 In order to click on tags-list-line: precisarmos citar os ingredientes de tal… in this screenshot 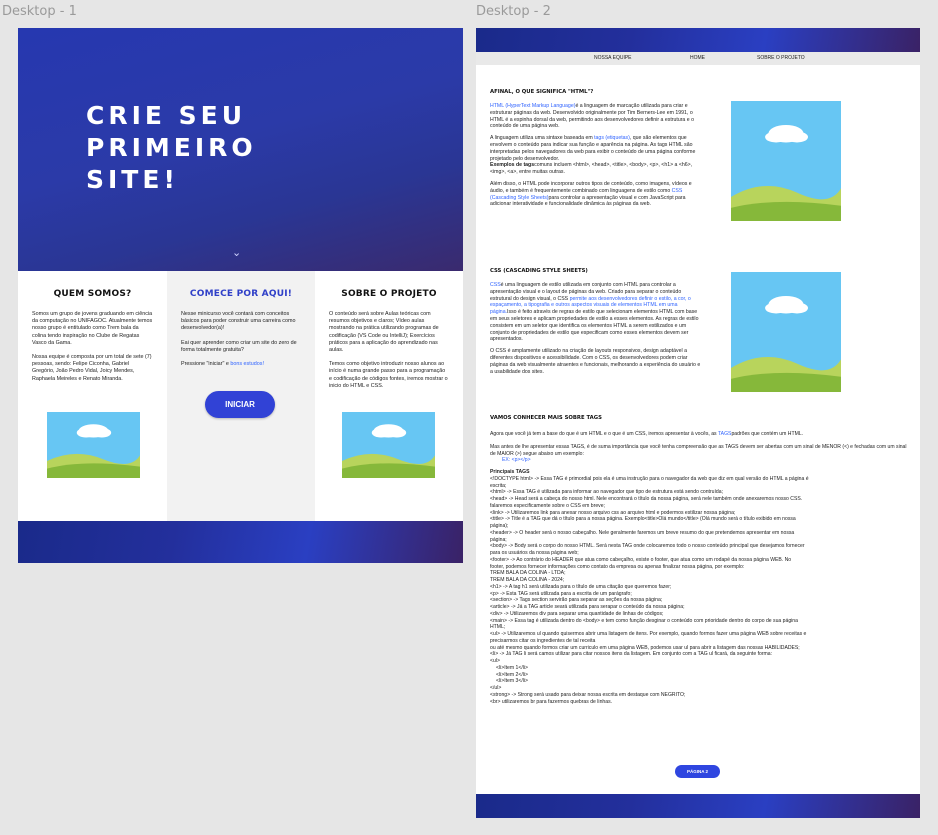, I will do `click(543, 640)`.